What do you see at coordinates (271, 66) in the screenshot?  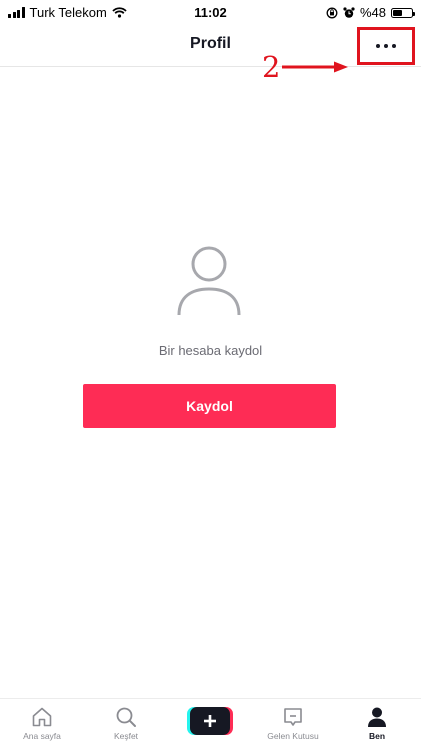 I see `step-number: 2` at bounding box center [271, 66].